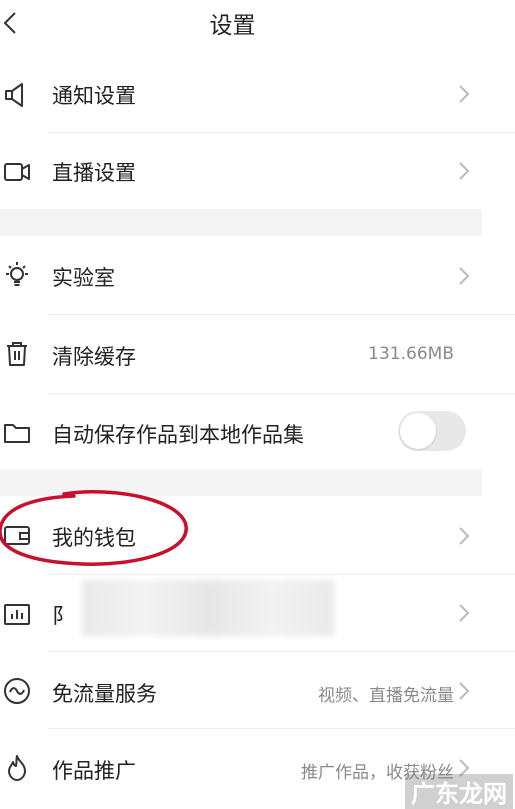 The height and width of the screenshot is (809, 515). I want to click on row-label: 清除缓存, so click(94, 357).